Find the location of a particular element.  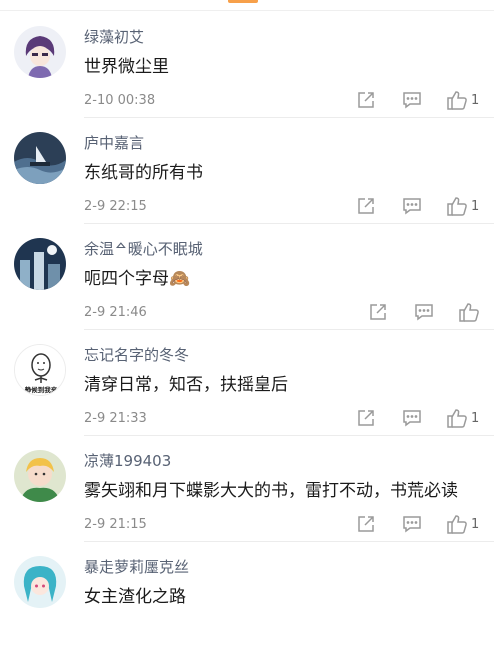

like-button is located at coordinates (470, 312).